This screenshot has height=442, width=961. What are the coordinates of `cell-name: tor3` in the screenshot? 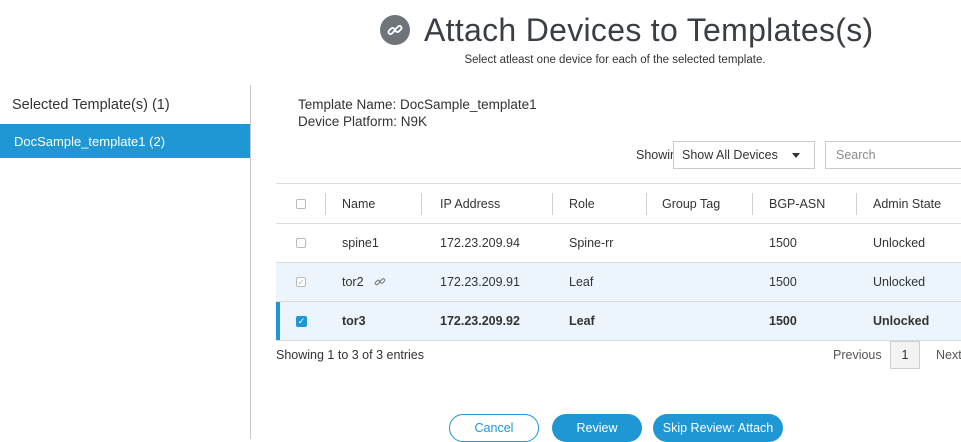 It's located at (354, 321).